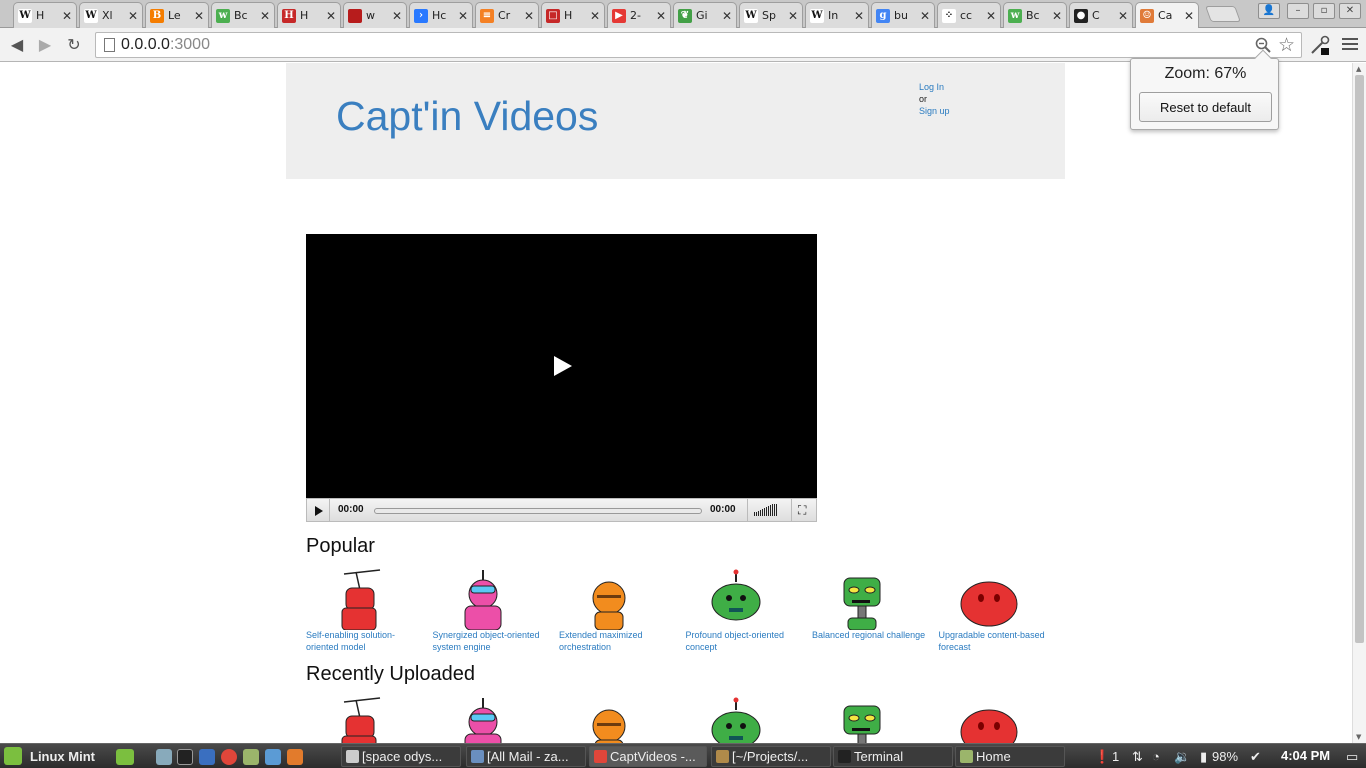  Describe the element at coordinates (934, 87) in the screenshot. I see `login-link: Log In` at that location.